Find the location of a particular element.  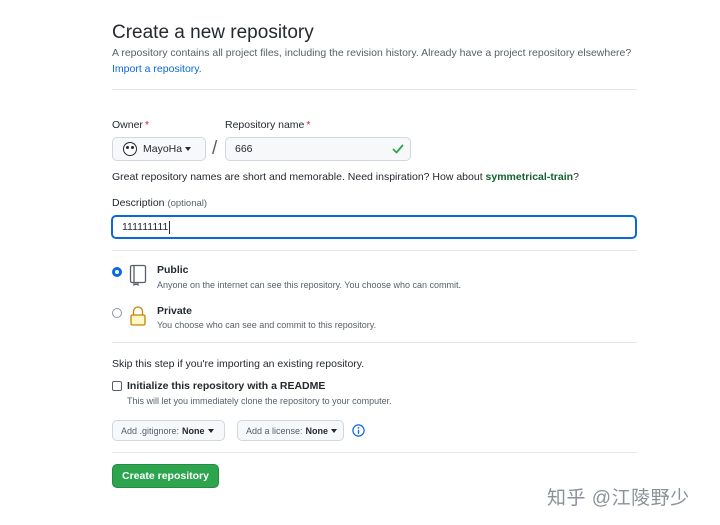

private-option-title: Private is located at coordinates (175, 311).